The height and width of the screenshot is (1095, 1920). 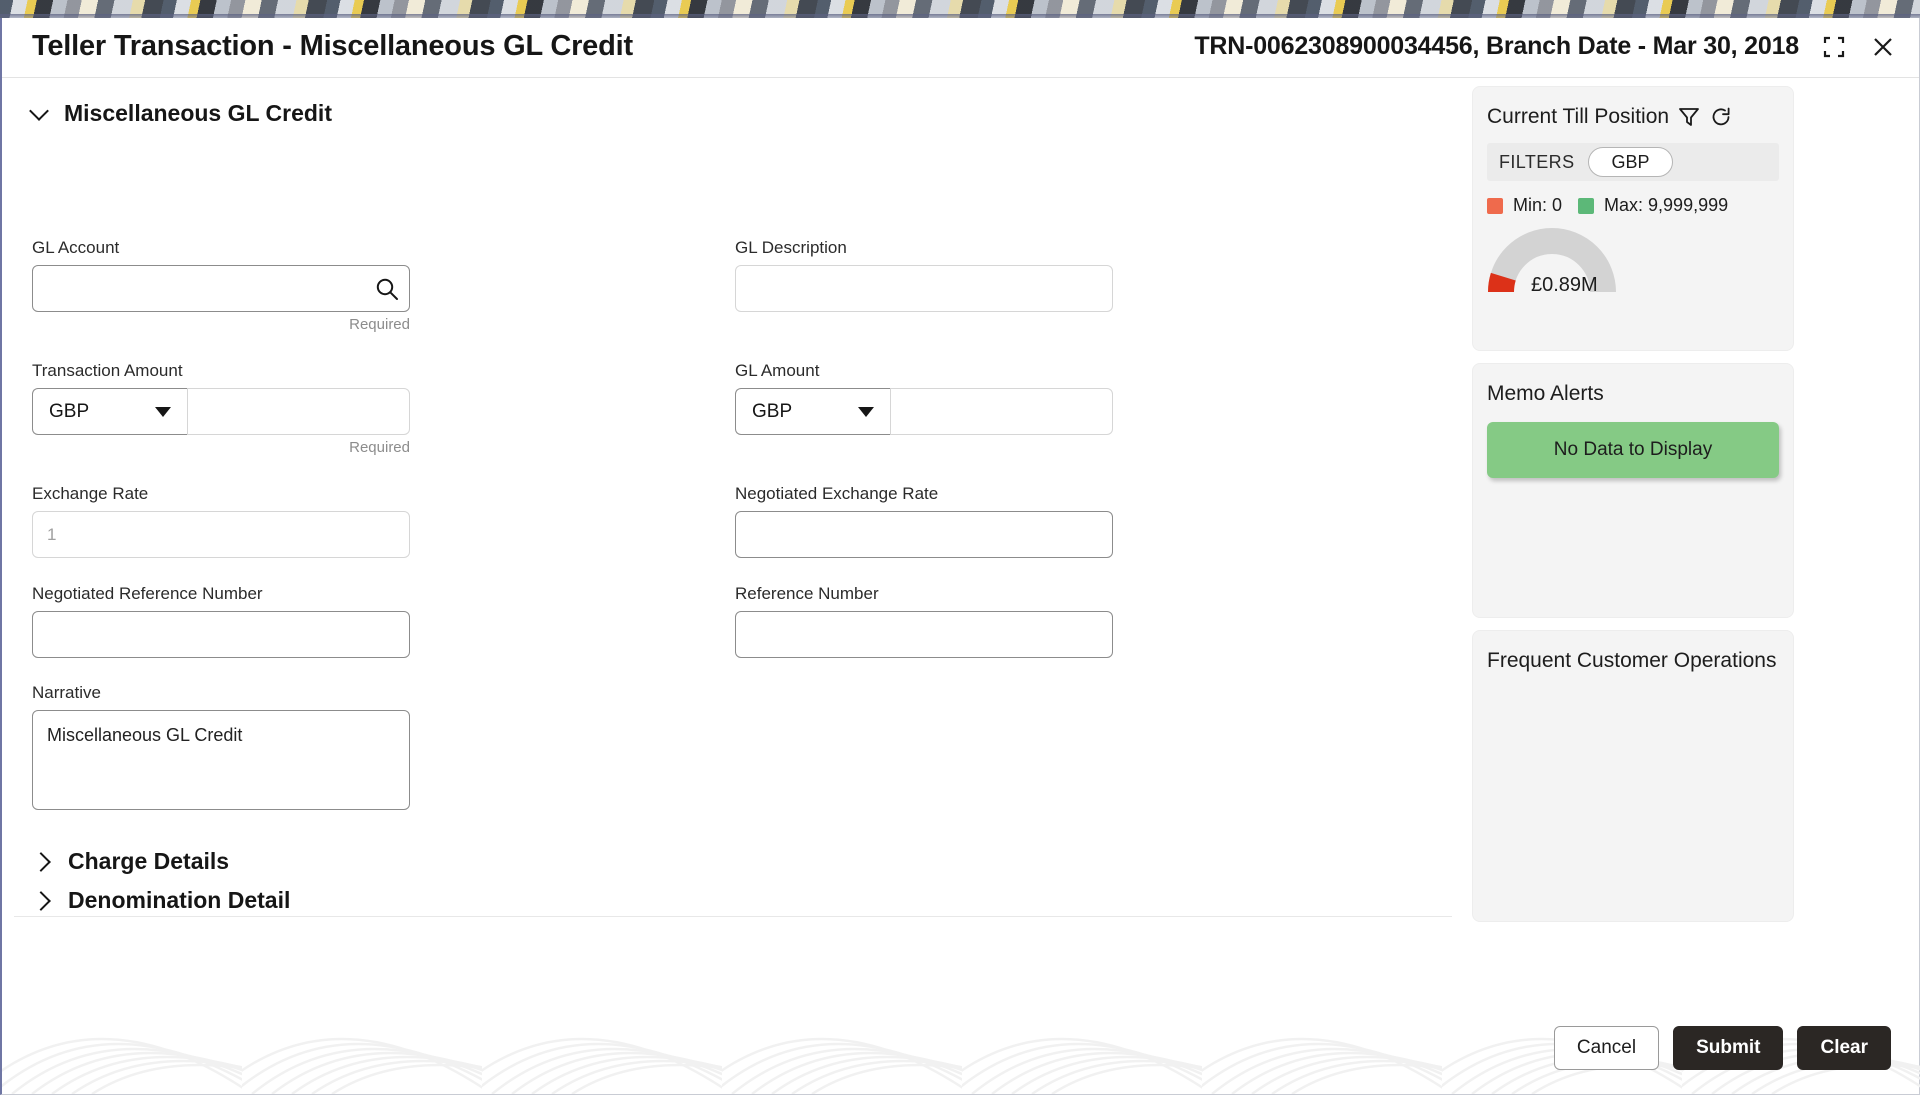 I want to click on narrative-label: Narrative, so click(x=66, y=692).